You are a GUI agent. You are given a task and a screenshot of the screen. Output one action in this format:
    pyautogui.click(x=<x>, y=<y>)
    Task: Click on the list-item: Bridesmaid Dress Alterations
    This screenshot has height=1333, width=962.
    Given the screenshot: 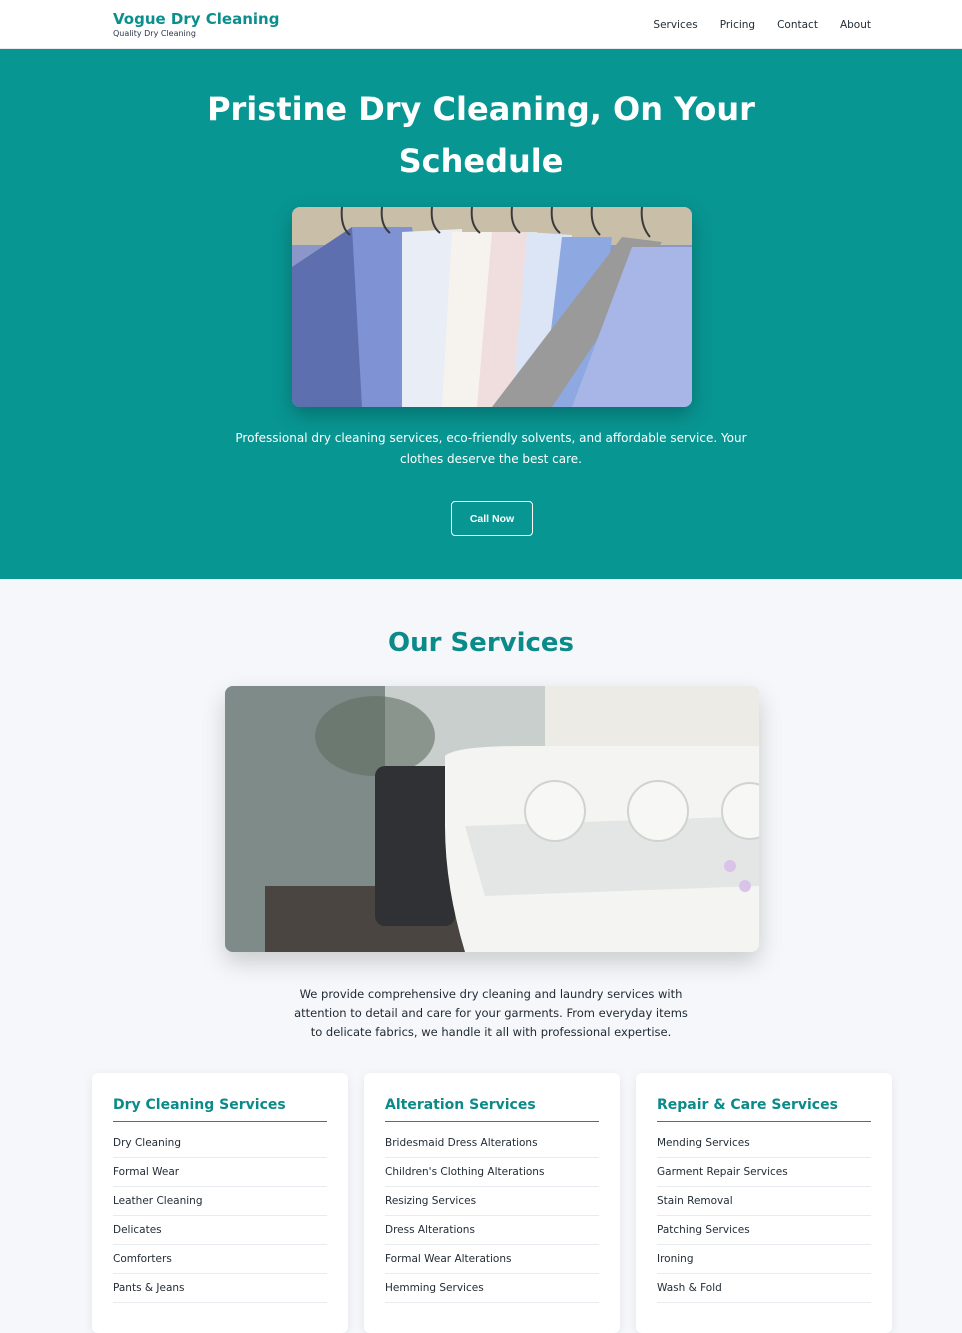 What is the action you would take?
    pyautogui.click(x=492, y=1147)
    